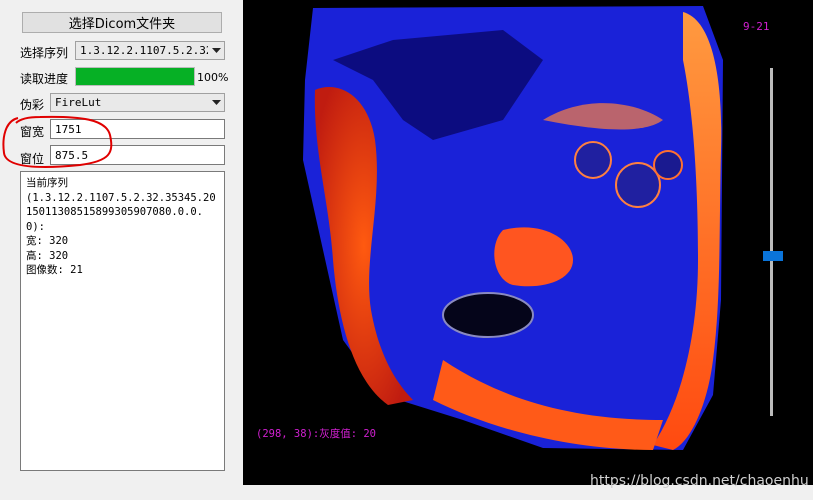  What do you see at coordinates (771, 242) in the screenshot?
I see `slice-slider-track` at bounding box center [771, 242].